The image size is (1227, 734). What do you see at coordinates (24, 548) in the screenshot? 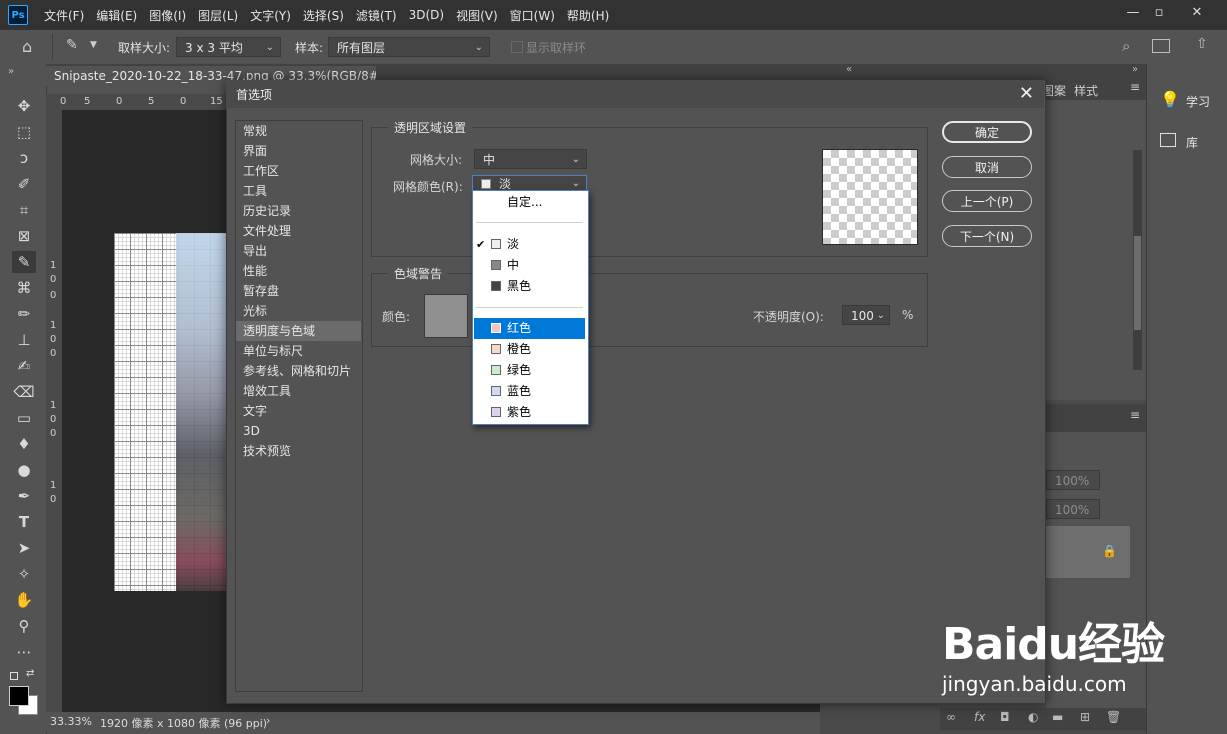
I see `path-select-icon: ➤` at bounding box center [24, 548].